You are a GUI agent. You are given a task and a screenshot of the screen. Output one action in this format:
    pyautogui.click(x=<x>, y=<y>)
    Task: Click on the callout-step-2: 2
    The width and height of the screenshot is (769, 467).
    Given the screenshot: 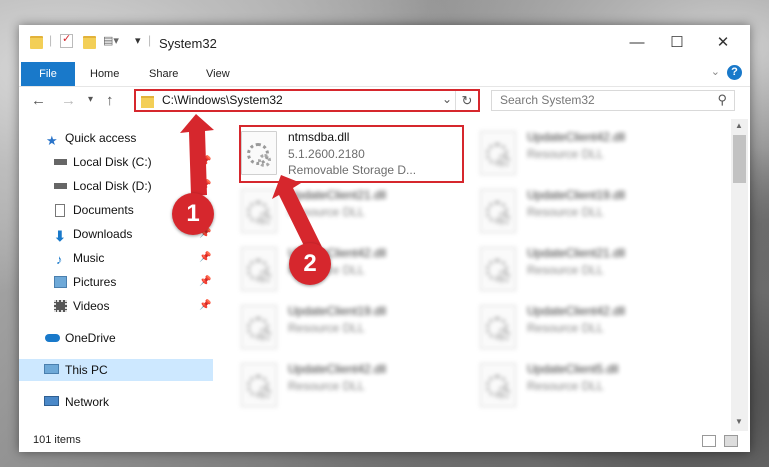 What is the action you would take?
    pyautogui.click(x=310, y=264)
    